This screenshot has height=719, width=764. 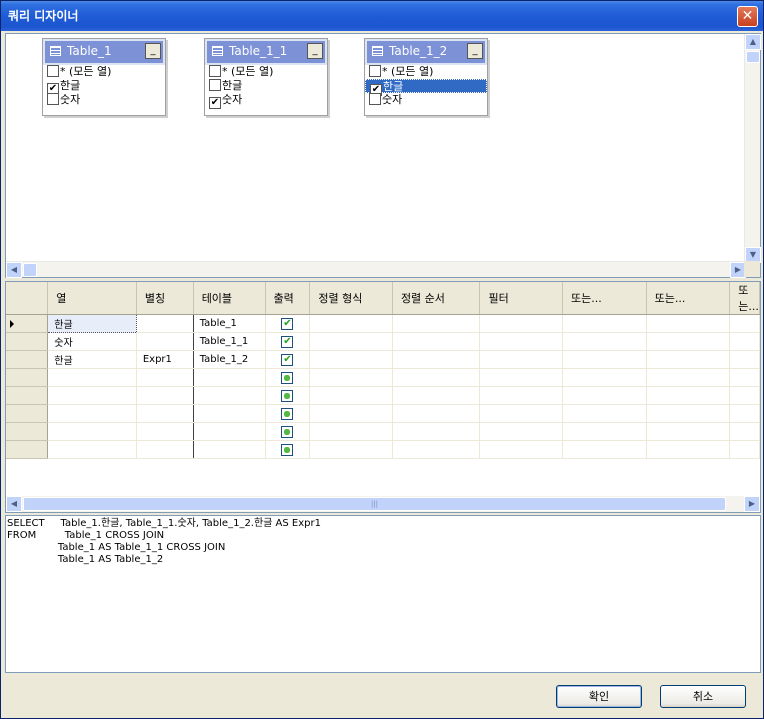 I want to click on table-box-header: Table_1_1 _, so click(x=266, y=52).